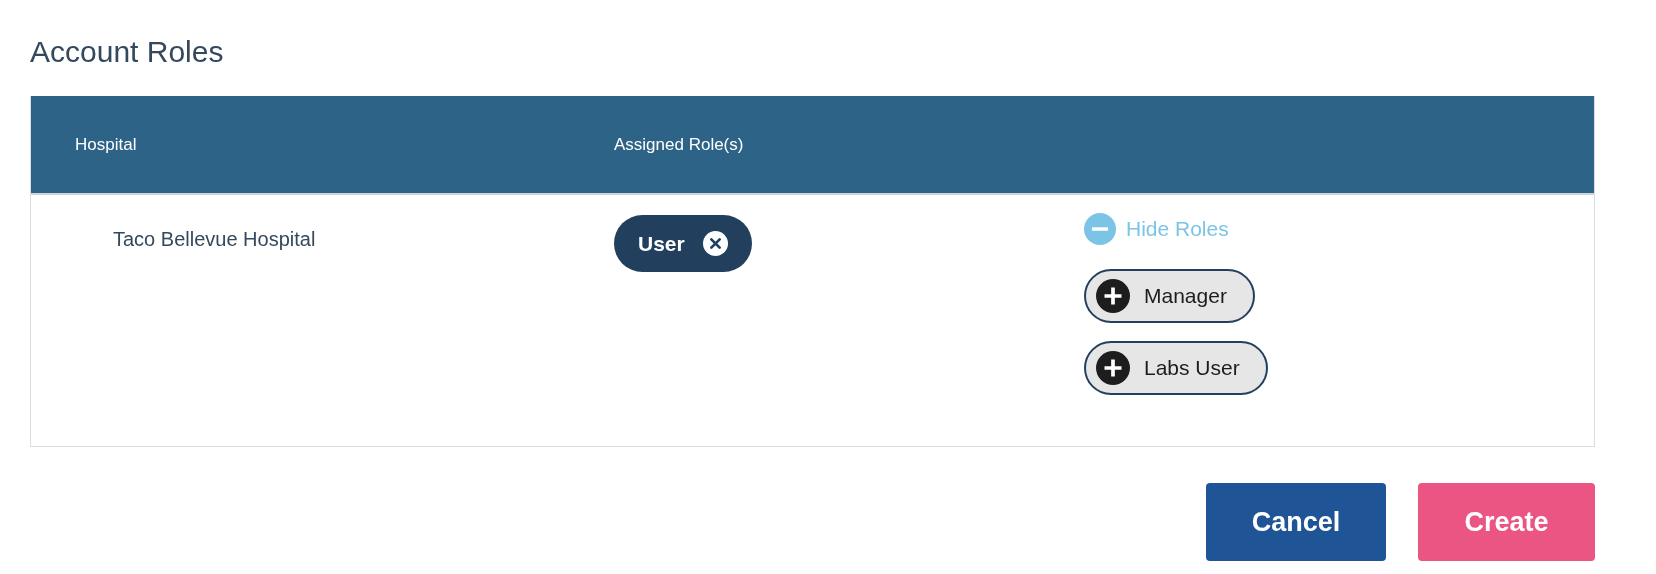 The image size is (1656, 574). I want to click on column-header: Hospital, so click(106, 144).